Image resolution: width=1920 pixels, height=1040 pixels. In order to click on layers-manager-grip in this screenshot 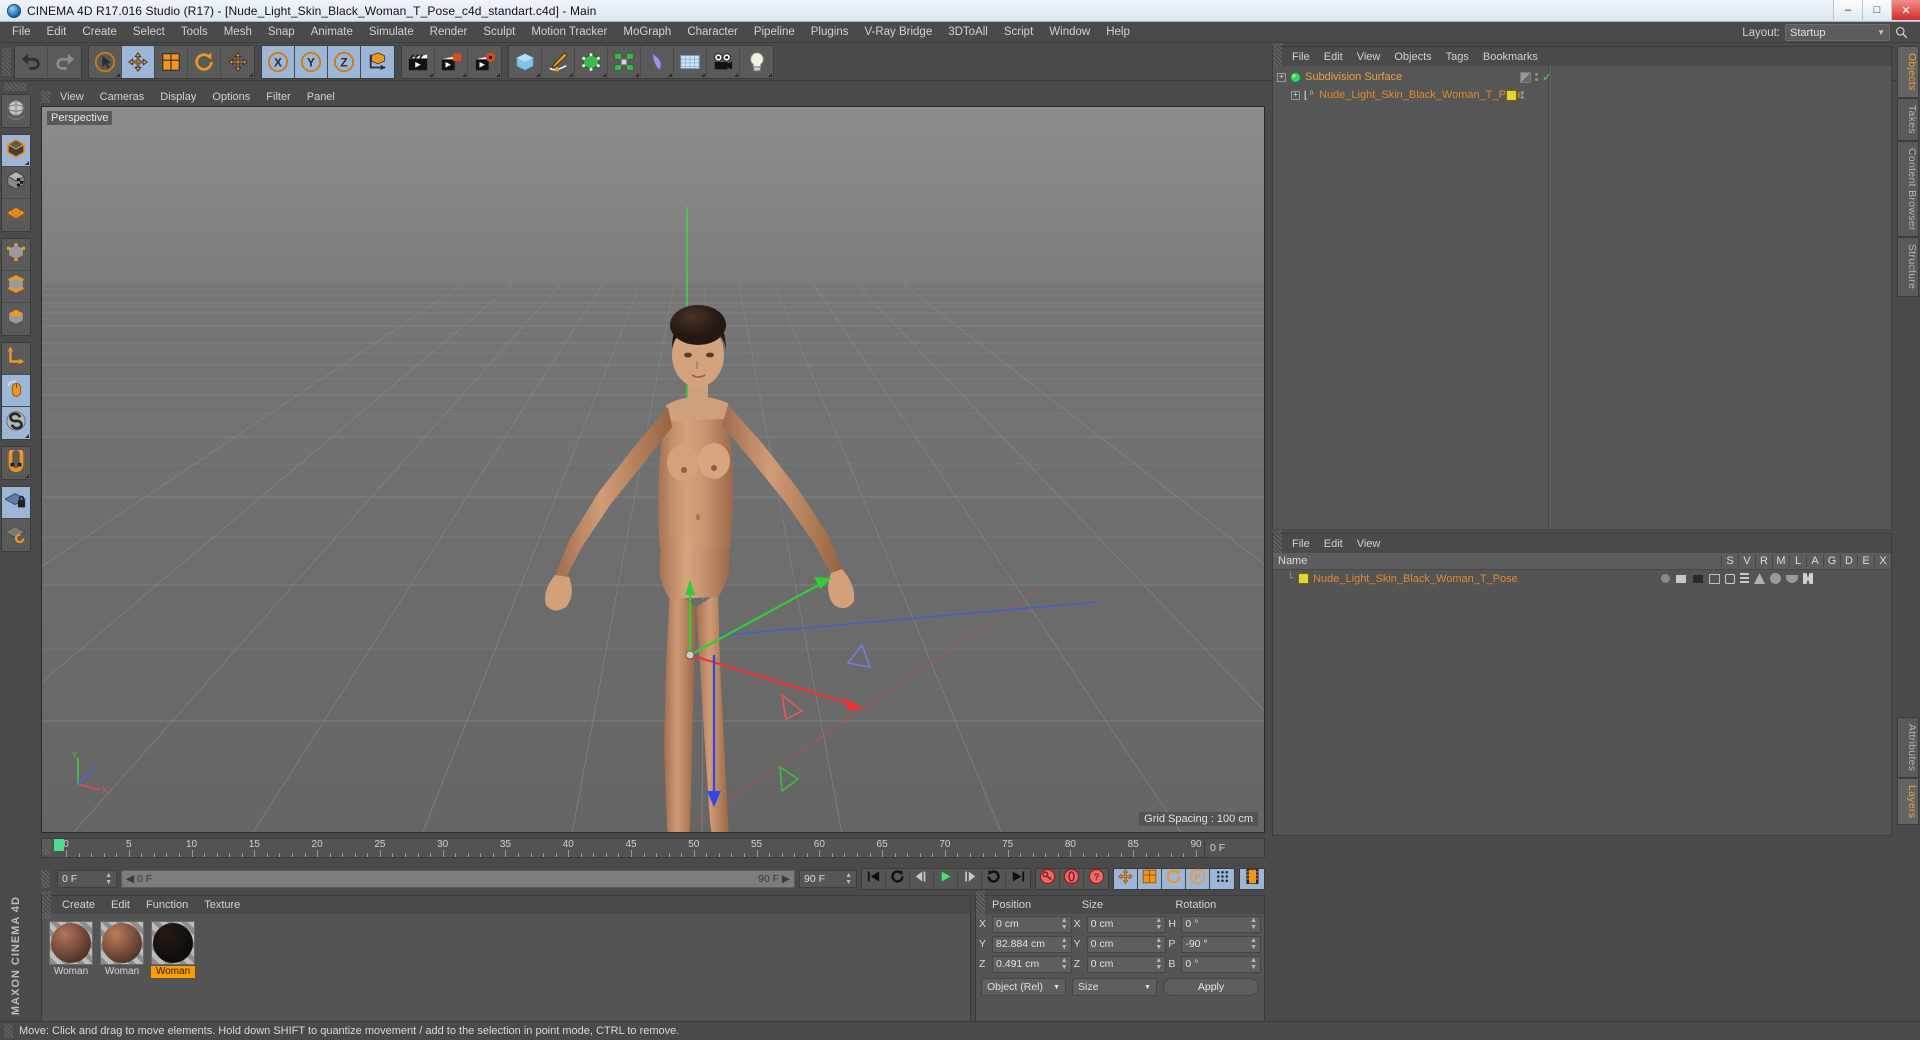, I will do `click(1277, 543)`.